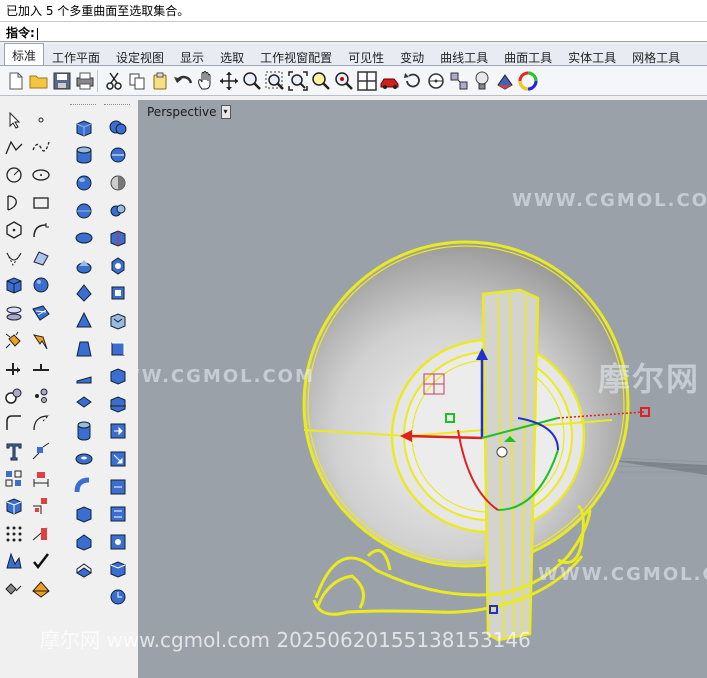  I want to click on curve-interp-icon, so click(41, 148).